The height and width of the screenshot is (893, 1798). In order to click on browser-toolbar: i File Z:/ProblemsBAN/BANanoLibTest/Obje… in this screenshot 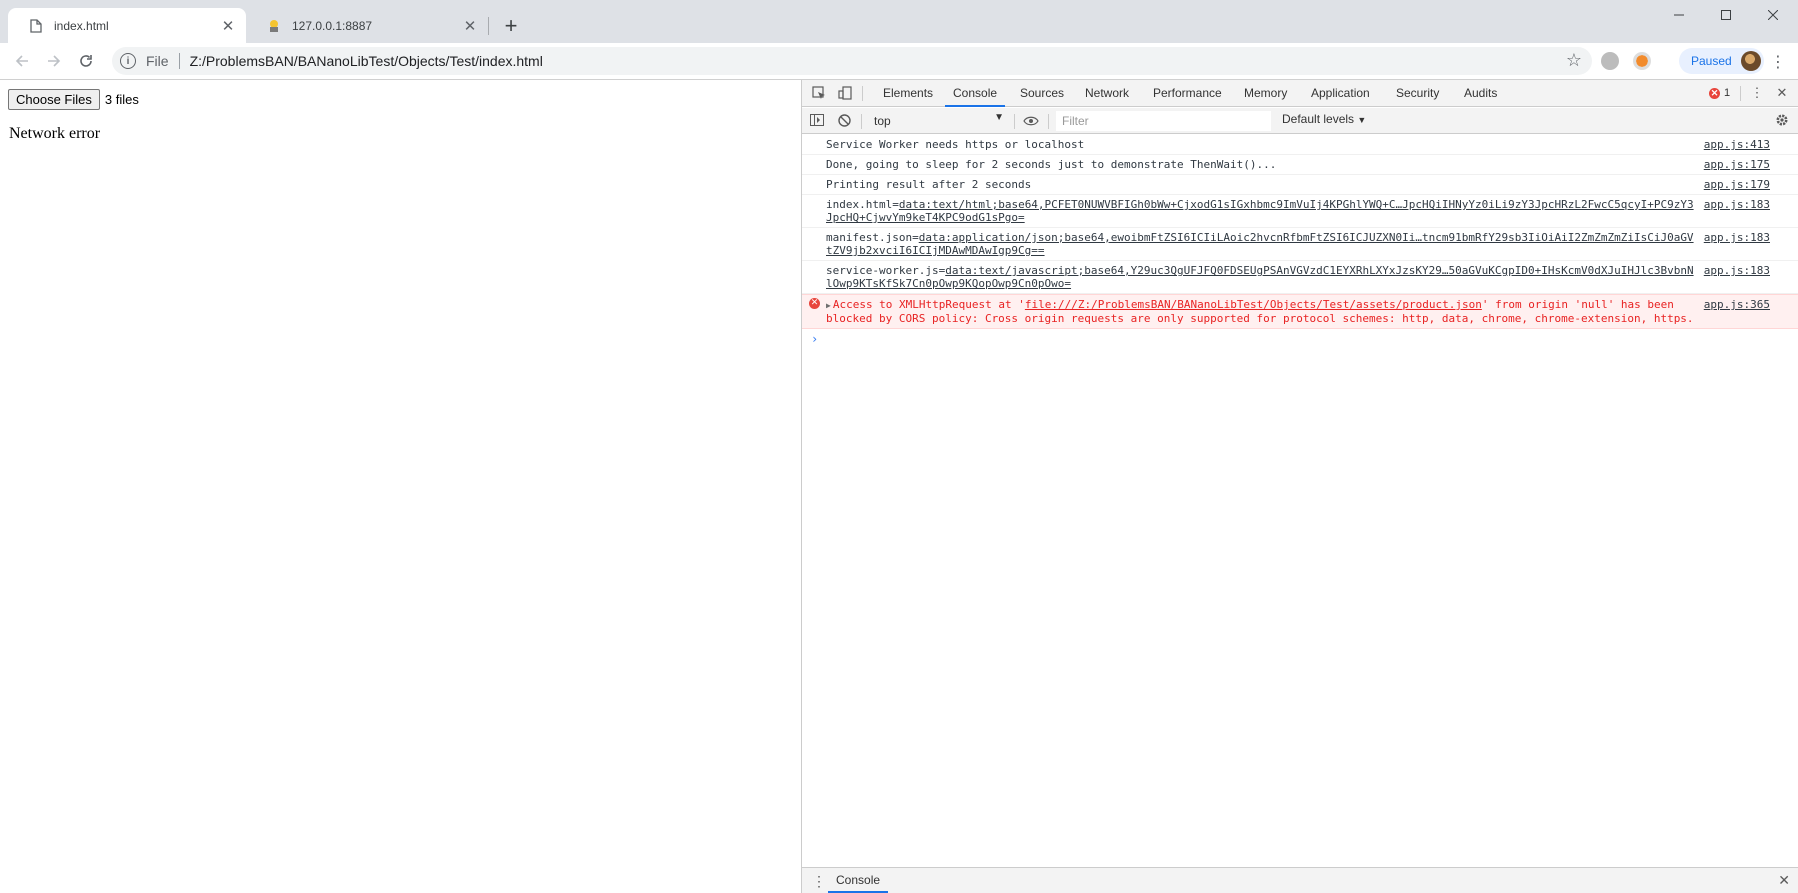, I will do `click(899, 61)`.